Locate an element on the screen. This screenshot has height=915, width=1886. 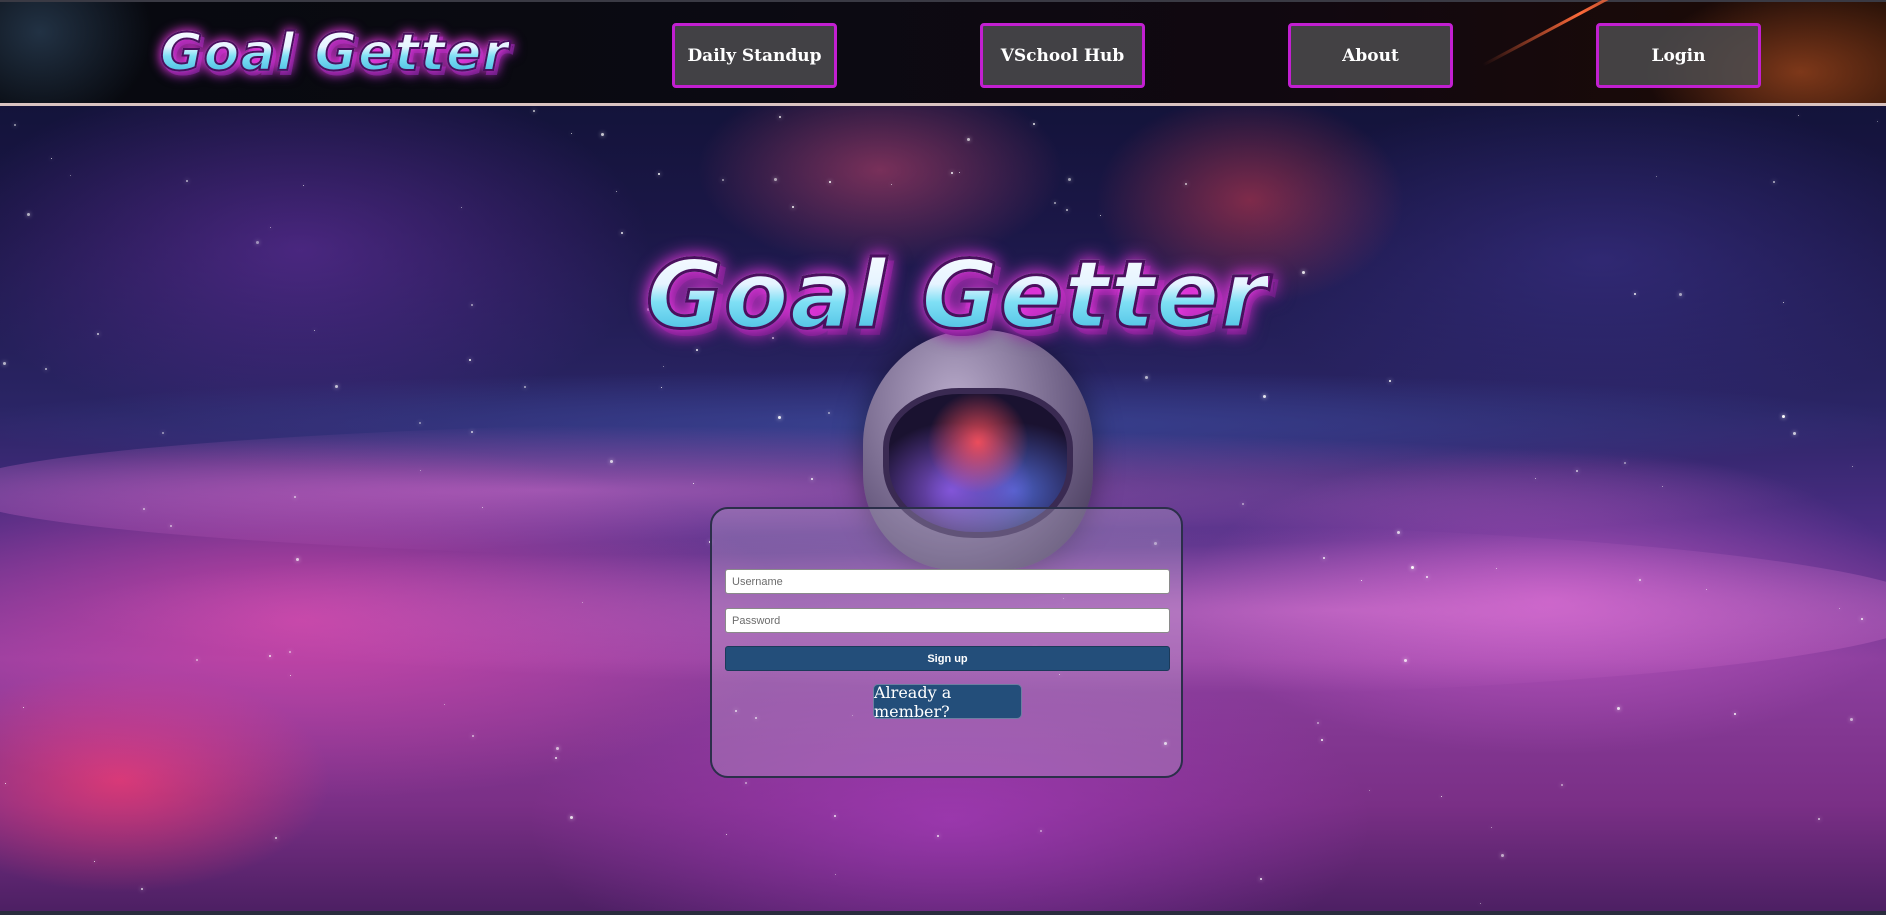
username-input is located at coordinates (947, 581).